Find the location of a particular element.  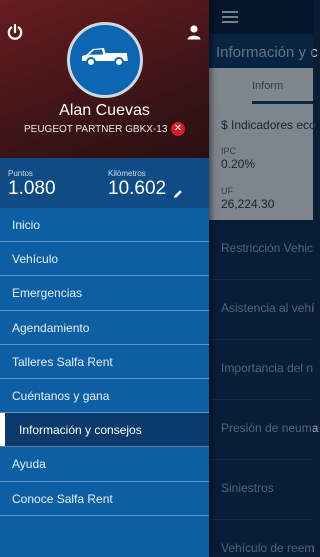

menu-item-vehiculo: Vehículo is located at coordinates (104, 259).